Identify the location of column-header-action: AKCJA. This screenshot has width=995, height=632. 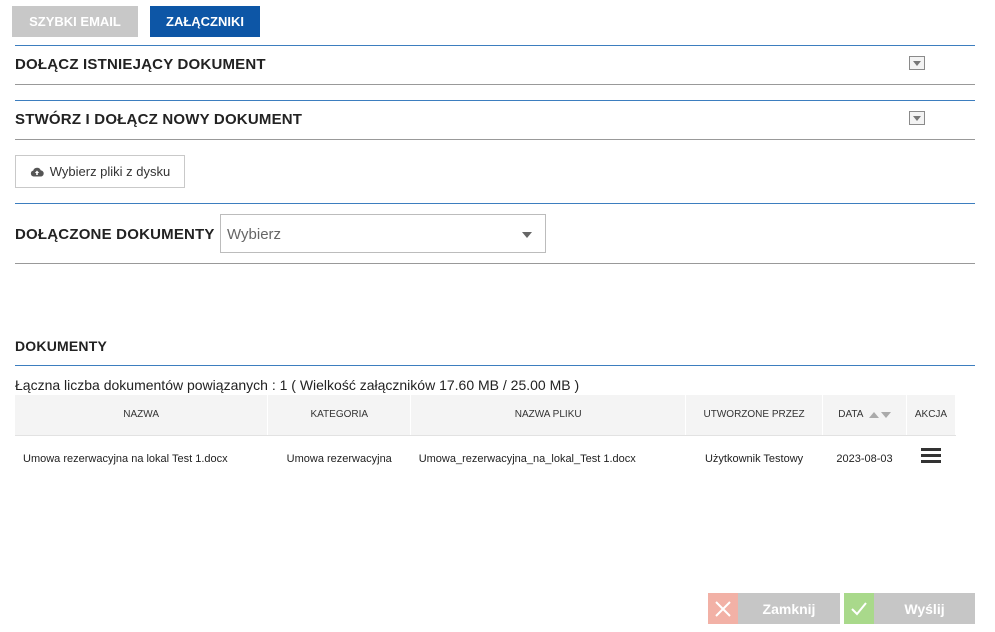
(931, 415).